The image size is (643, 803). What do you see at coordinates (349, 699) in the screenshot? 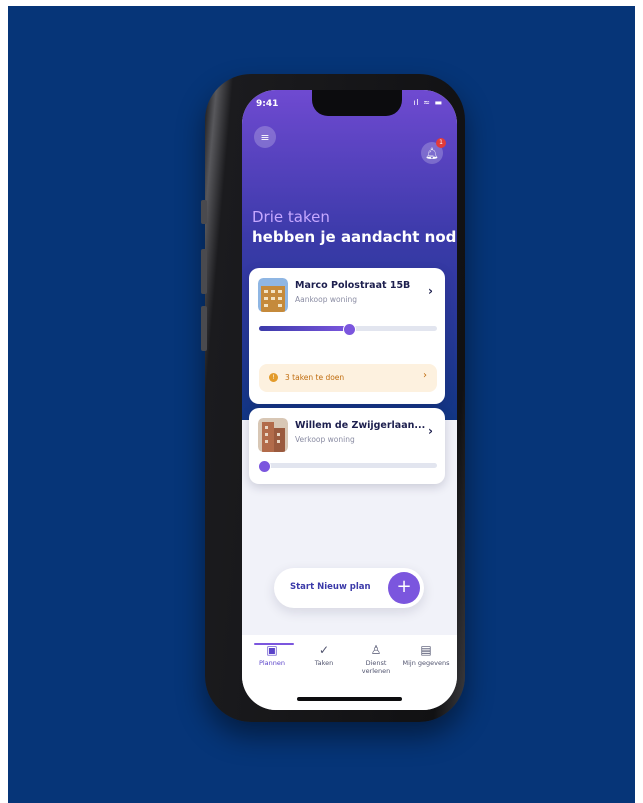
I see `home-indicator` at bounding box center [349, 699].